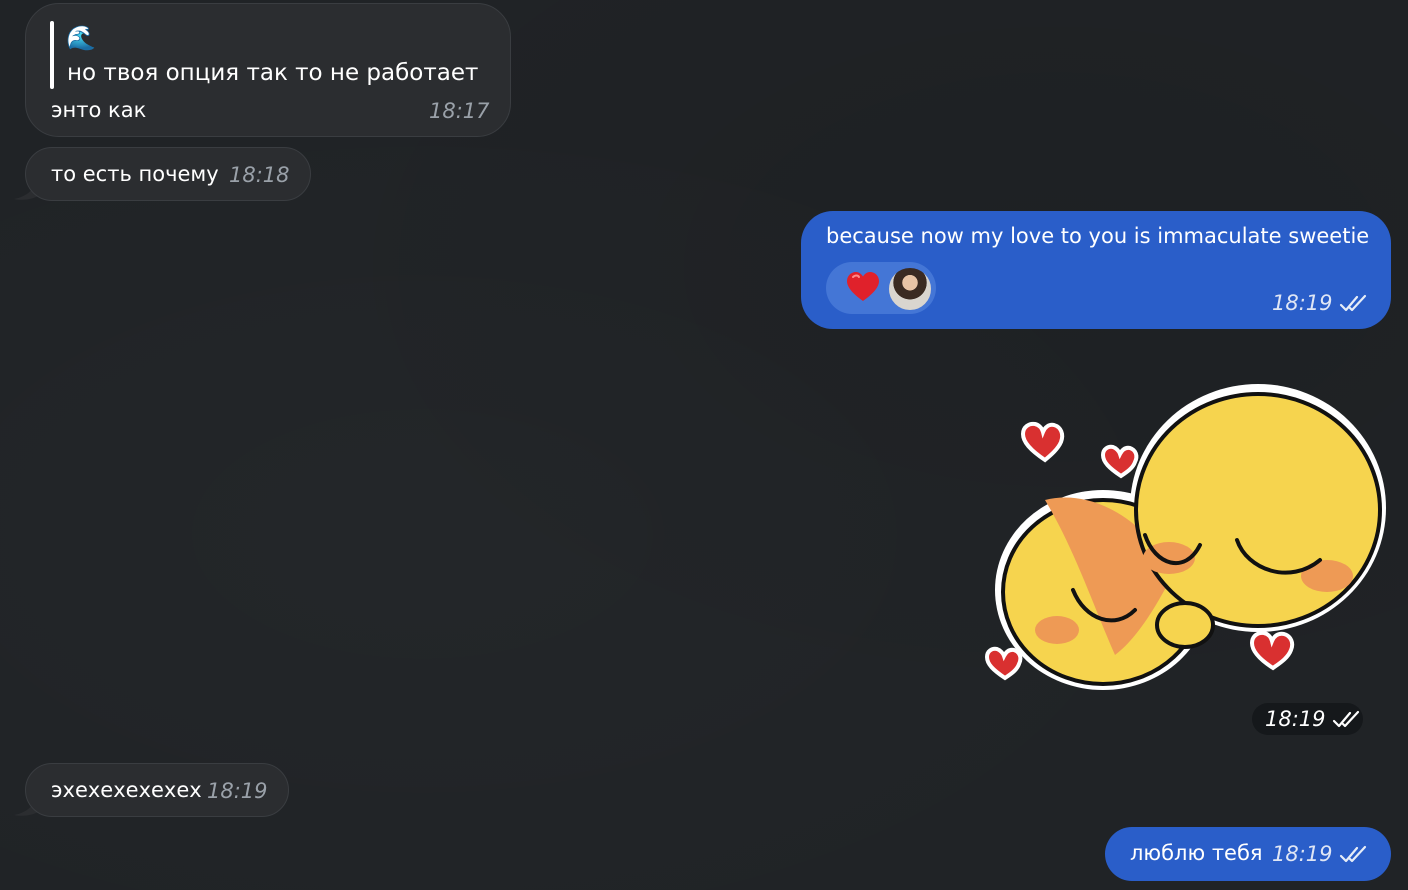 Image resolution: width=1408 pixels, height=890 pixels. I want to click on message-timestamp: 18:18, so click(259, 175).